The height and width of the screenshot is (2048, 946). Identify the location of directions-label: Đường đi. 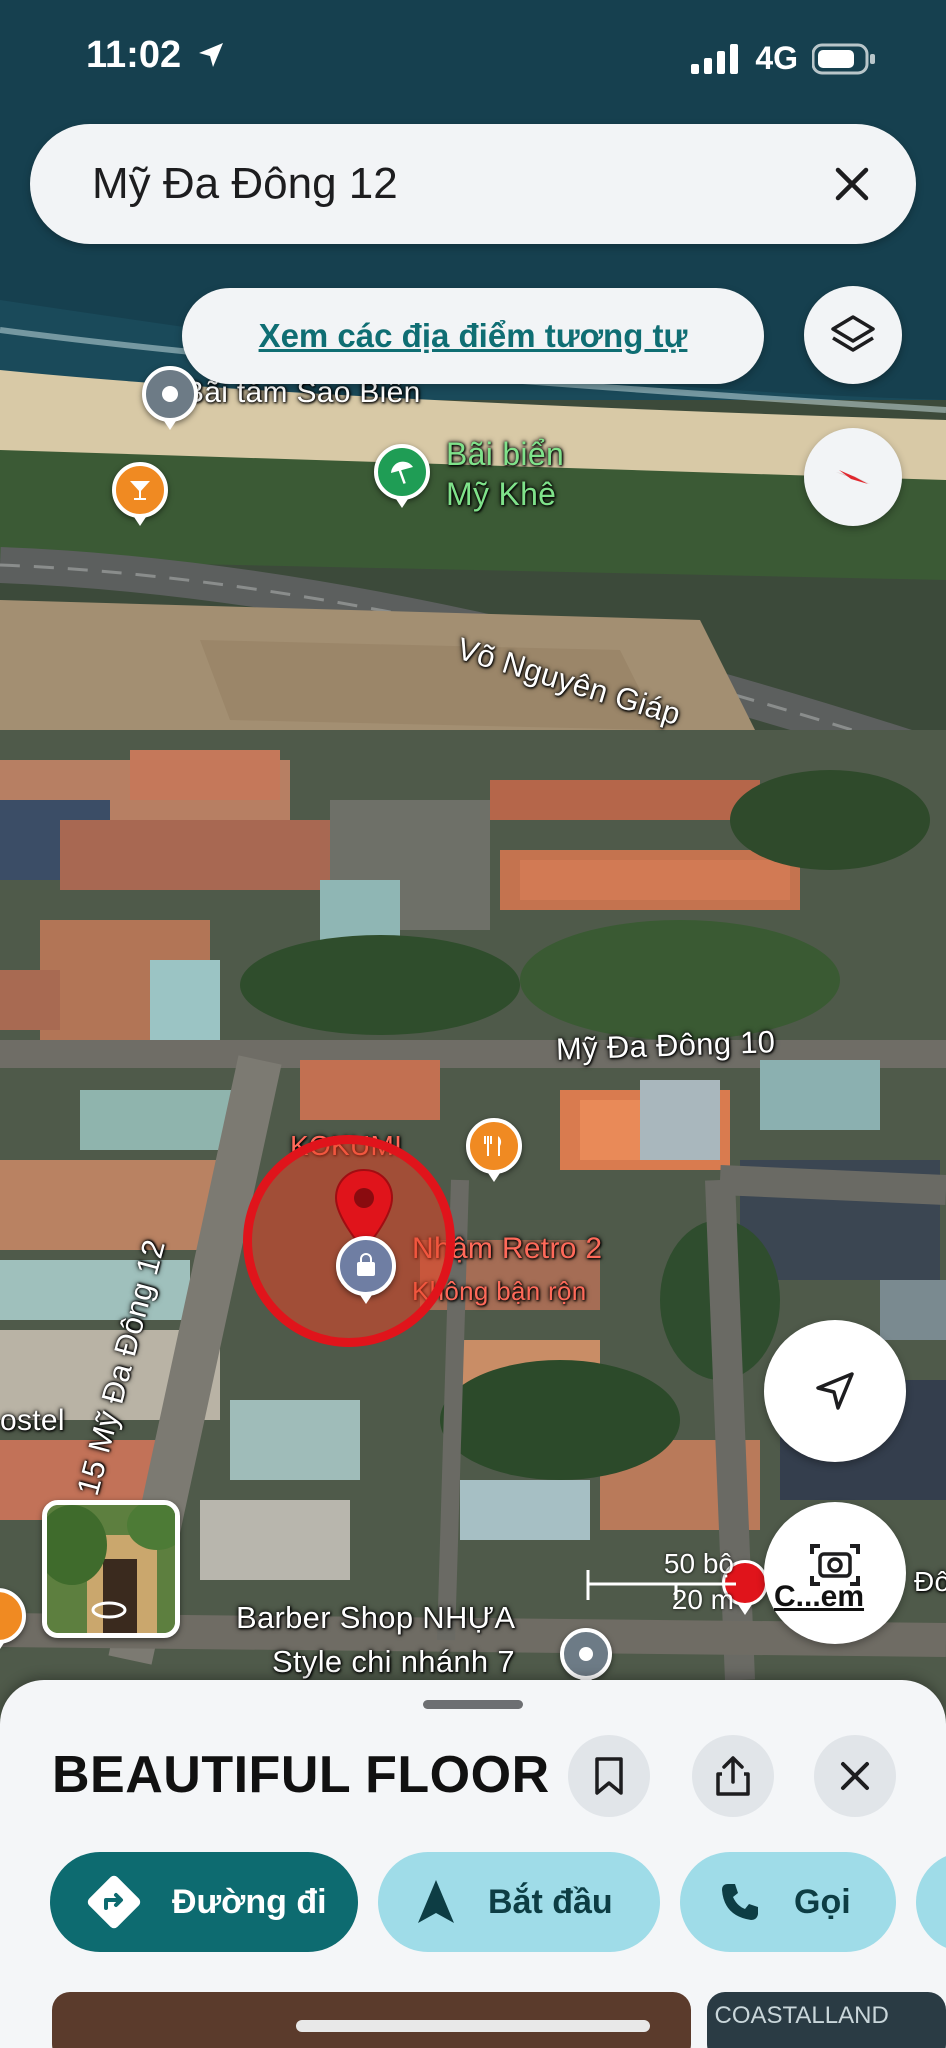
(249, 1901).